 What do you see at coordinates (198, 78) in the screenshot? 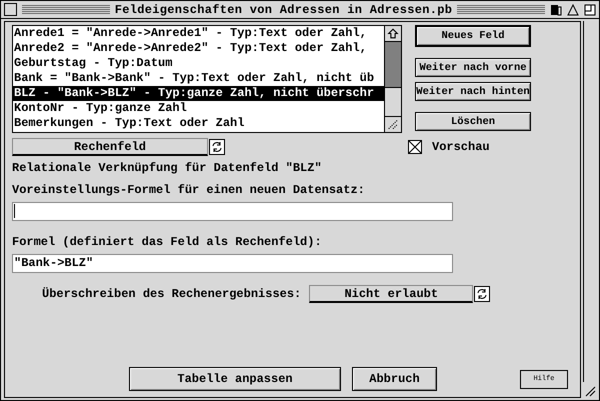
I see `list-item: Bank = "Bank->Bank" - Typ:Text oder Zahl, nicht üb` at bounding box center [198, 78].